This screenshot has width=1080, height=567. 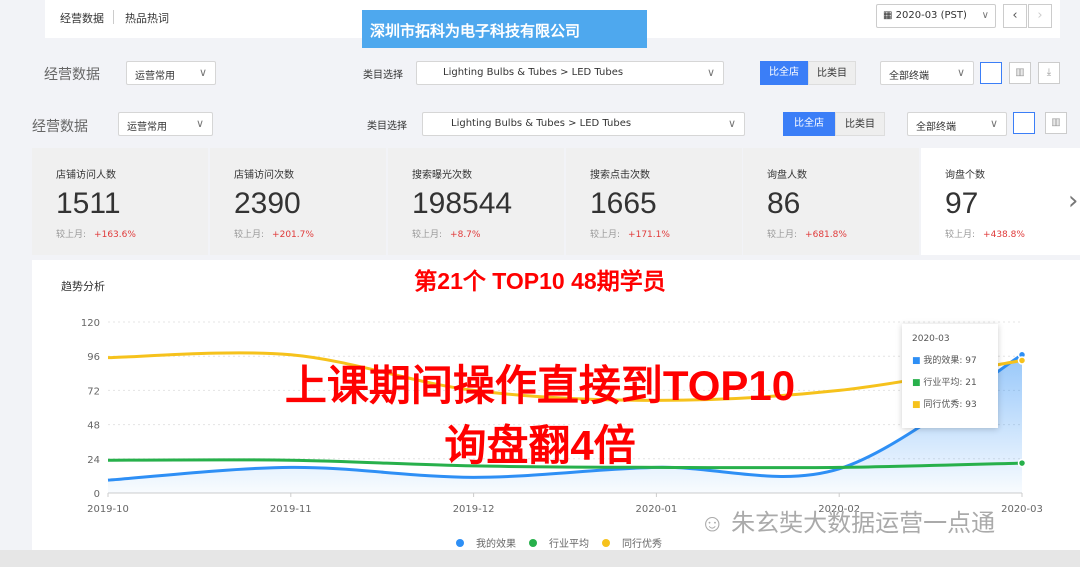 I want to click on y-tick-label: 120, so click(x=90, y=323).